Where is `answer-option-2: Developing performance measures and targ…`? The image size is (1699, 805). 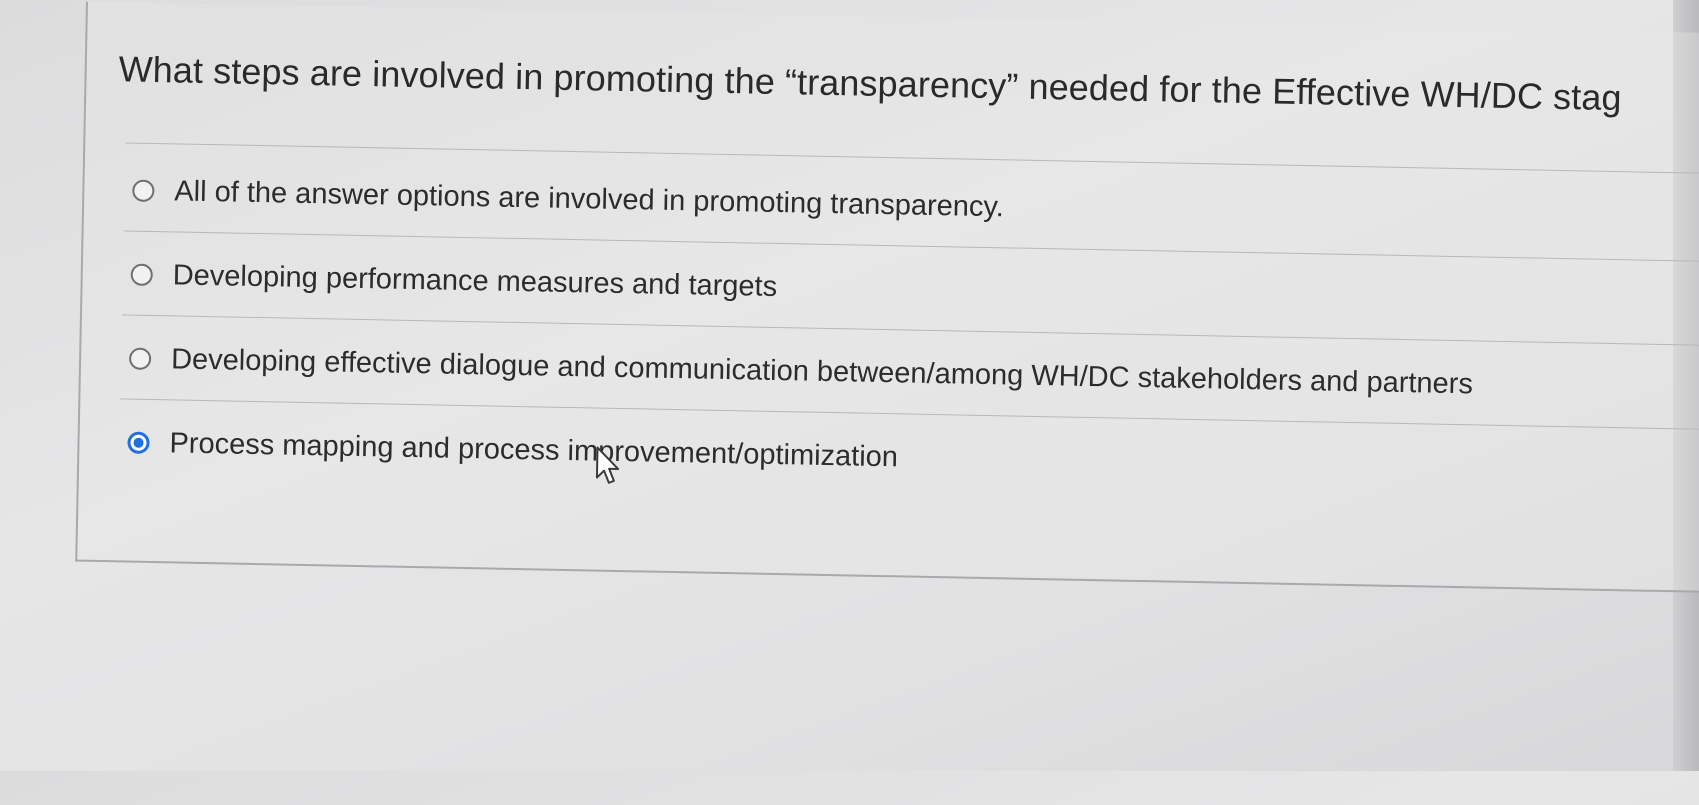 answer-option-2: Developing performance measures and targ… is located at coordinates (453, 281).